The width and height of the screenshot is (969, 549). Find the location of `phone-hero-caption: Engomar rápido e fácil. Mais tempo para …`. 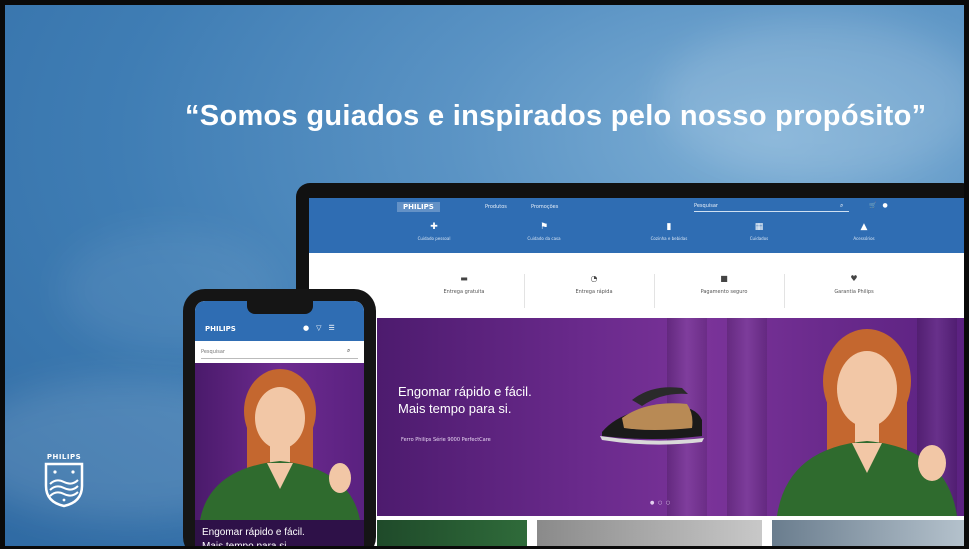

phone-hero-caption: Engomar rápido e fácil. Mais tempo para … is located at coordinates (279, 534).